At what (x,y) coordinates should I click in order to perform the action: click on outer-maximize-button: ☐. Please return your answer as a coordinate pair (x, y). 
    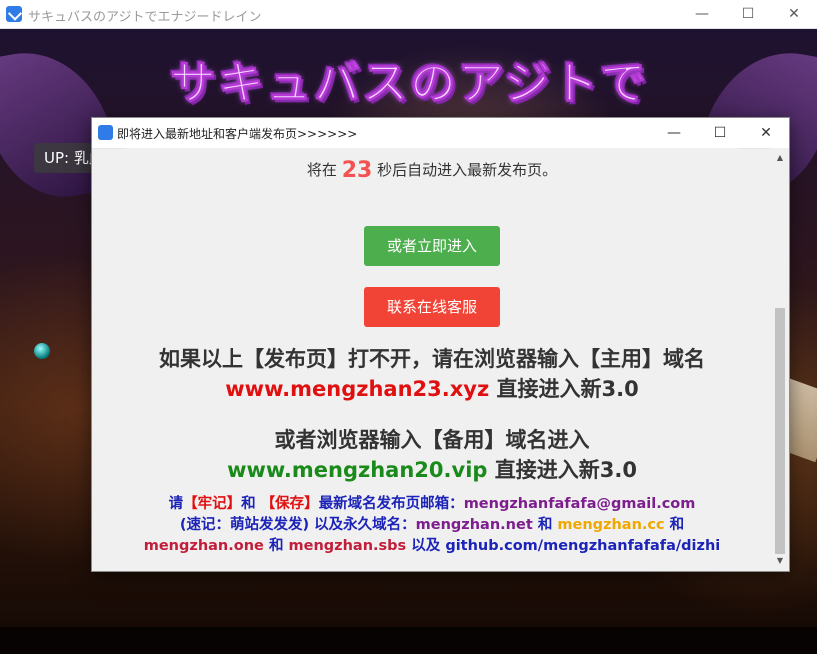
    Looking at the image, I should click on (748, 14).